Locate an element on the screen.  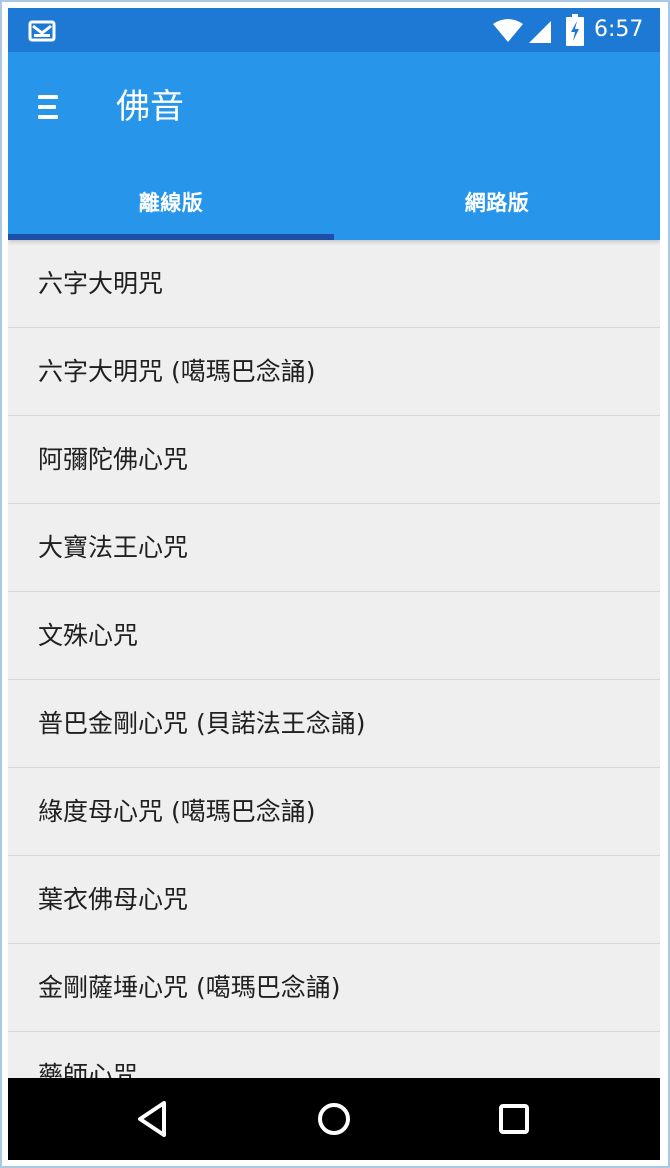
menu-icon is located at coordinates (50, 107).